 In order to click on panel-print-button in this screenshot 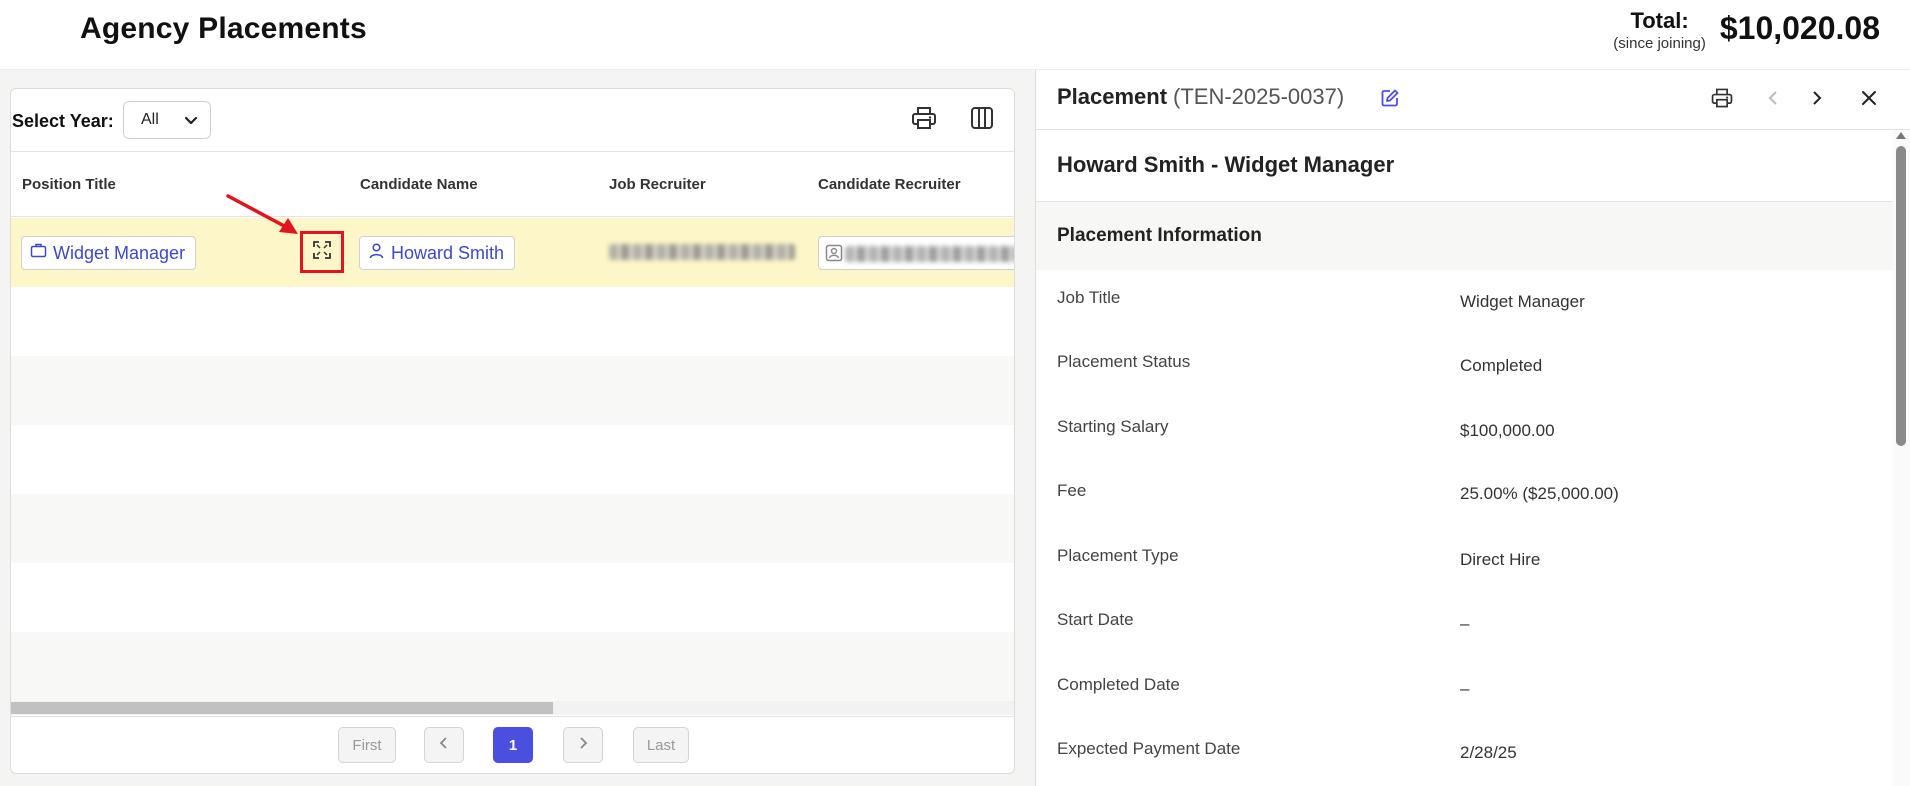, I will do `click(1722, 100)`.